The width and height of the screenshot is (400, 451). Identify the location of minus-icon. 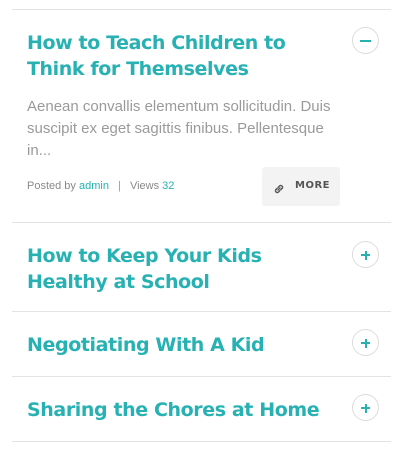
(365, 41).